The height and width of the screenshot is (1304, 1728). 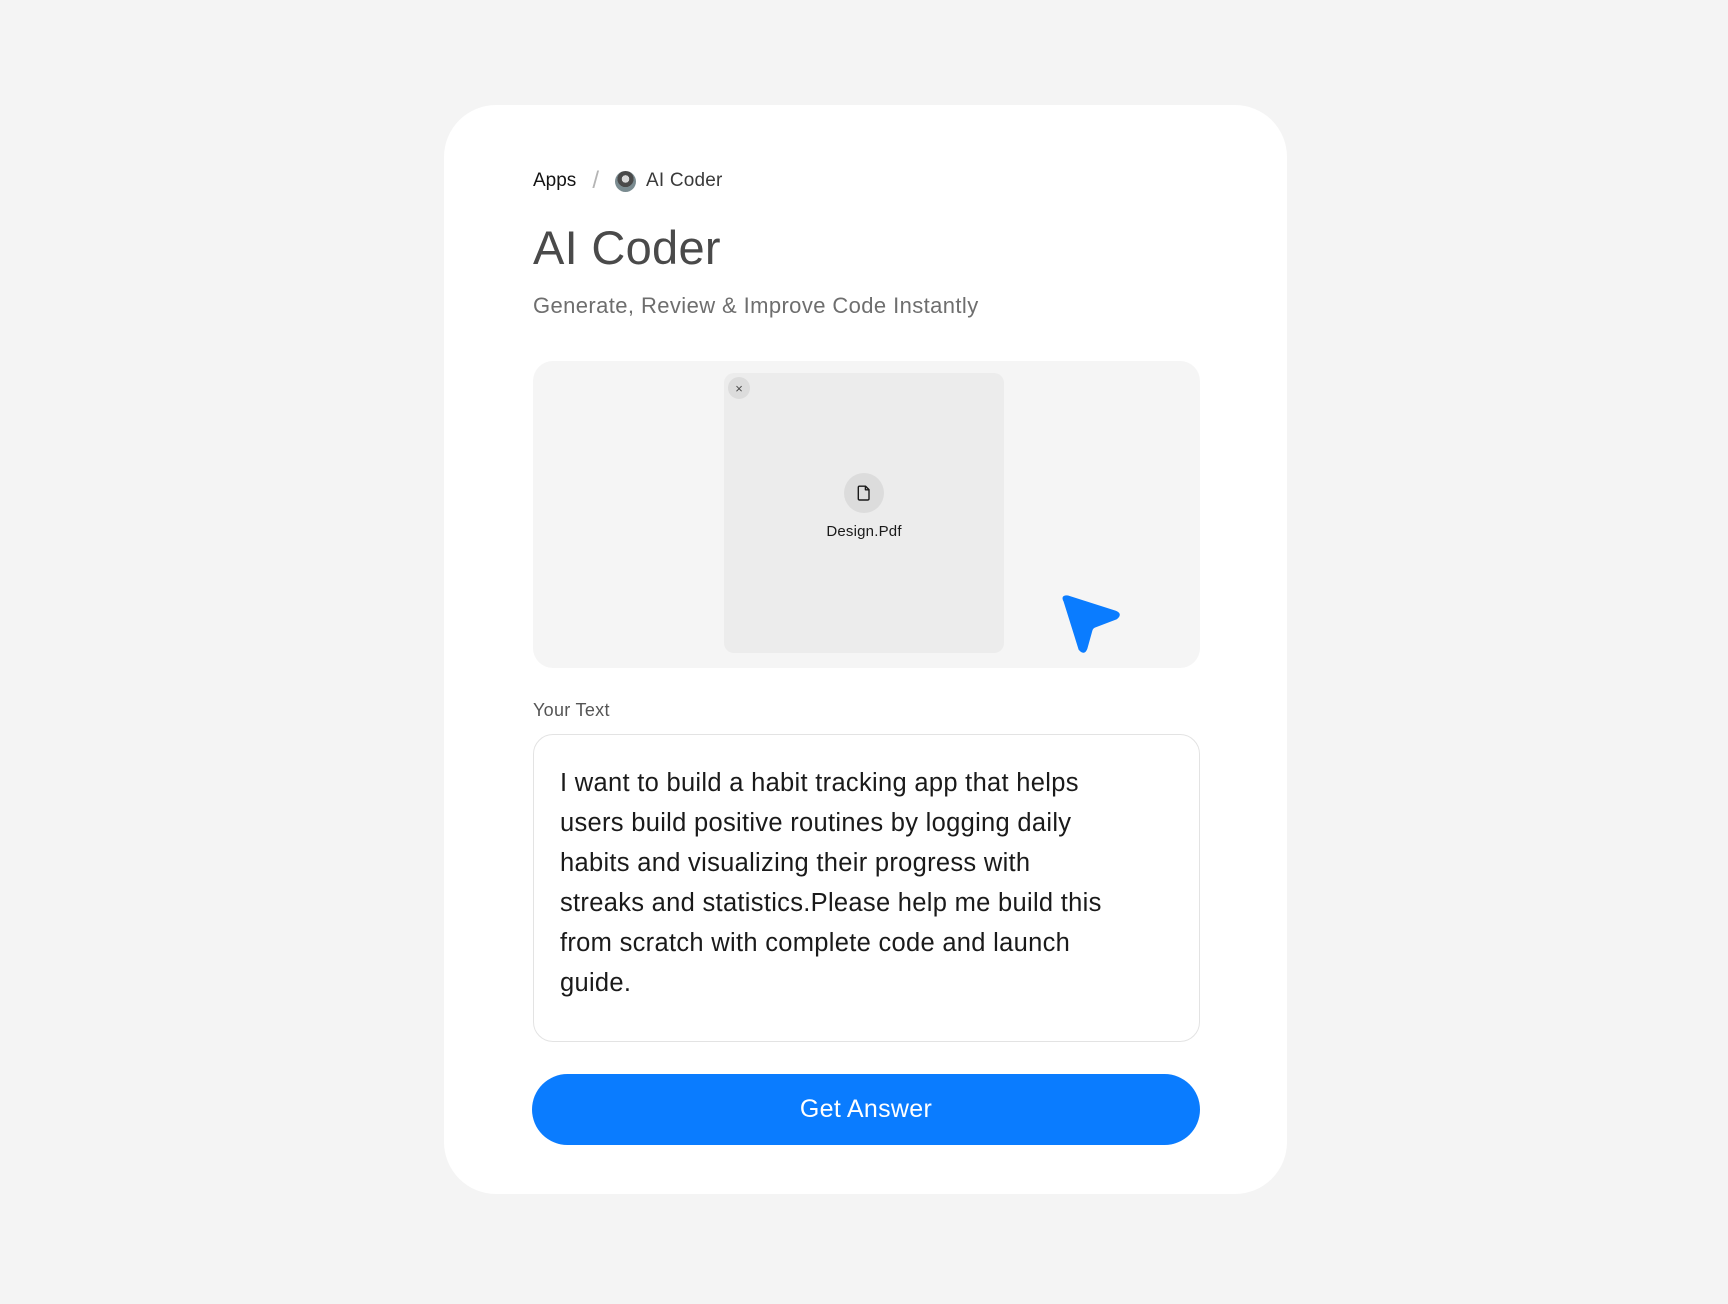 I want to click on page-title: AI Coder, so click(x=627, y=247).